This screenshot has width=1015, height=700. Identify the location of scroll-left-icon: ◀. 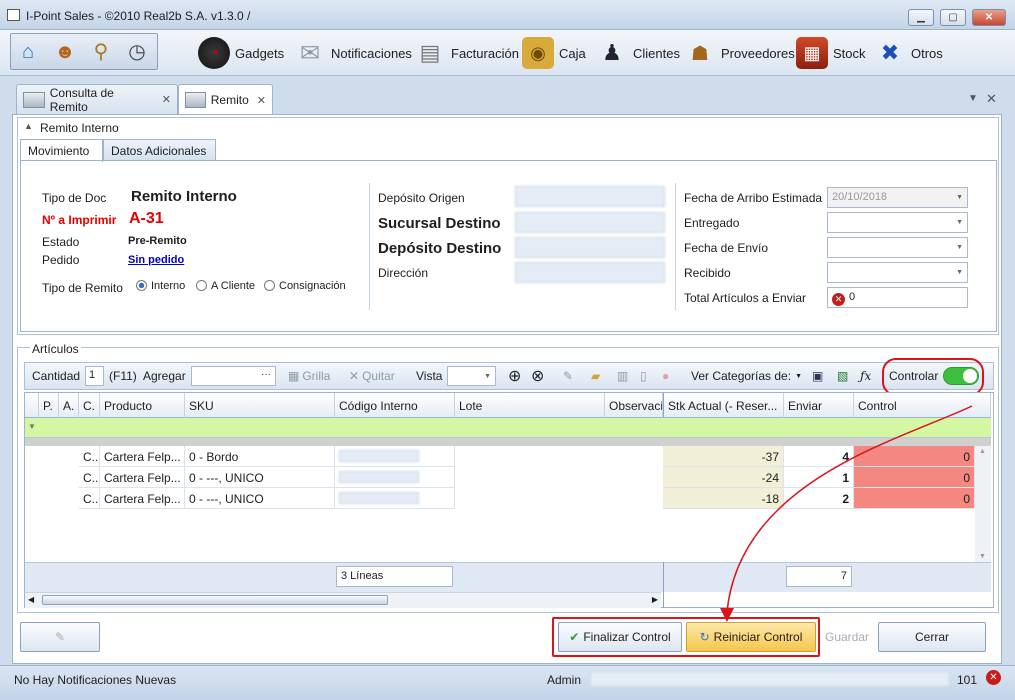
(31, 599).